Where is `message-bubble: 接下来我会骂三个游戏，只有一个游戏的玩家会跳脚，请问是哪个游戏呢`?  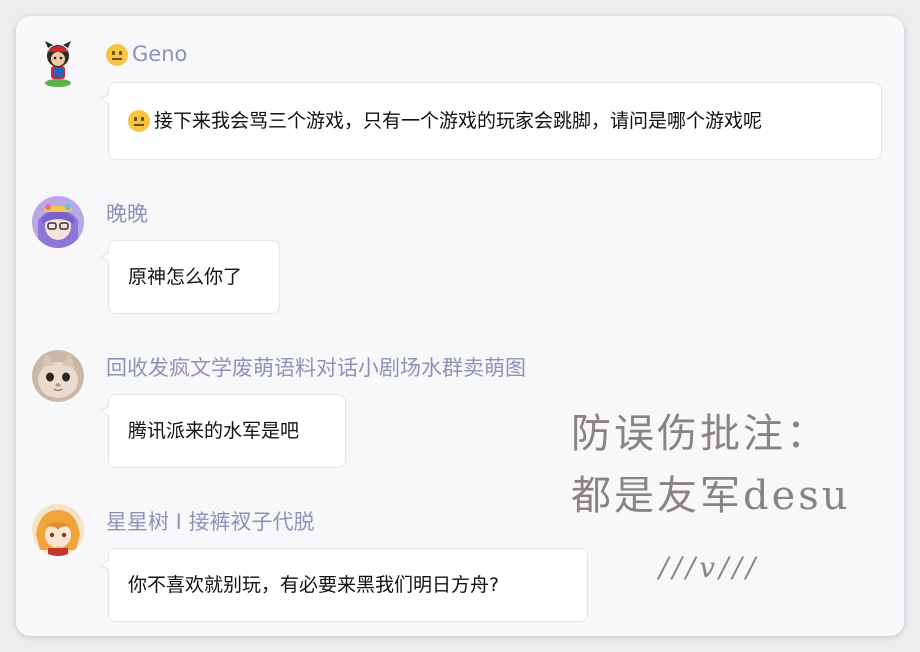 message-bubble: 接下来我会骂三个游戏，只有一个游戏的玩家会跳脚，请问是哪个游戏呢 is located at coordinates (491, 121).